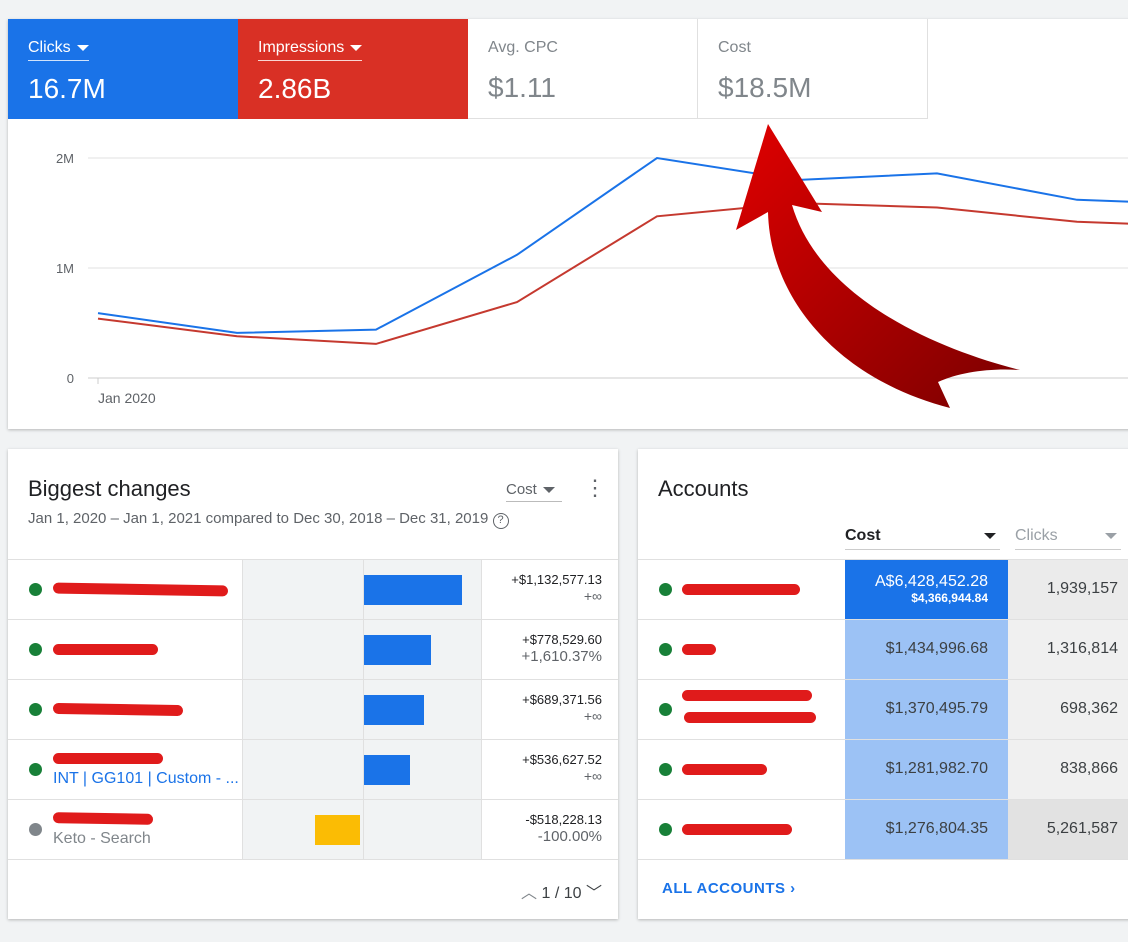 The image size is (1128, 942). What do you see at coordinates (878, 266) in the screenshot?
I see `red-arrow-annotation` at bounding box center [878, 266].